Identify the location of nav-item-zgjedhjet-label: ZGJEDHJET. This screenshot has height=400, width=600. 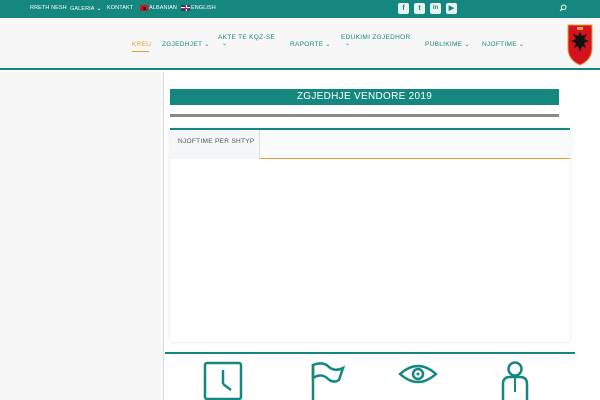
(182, 44).